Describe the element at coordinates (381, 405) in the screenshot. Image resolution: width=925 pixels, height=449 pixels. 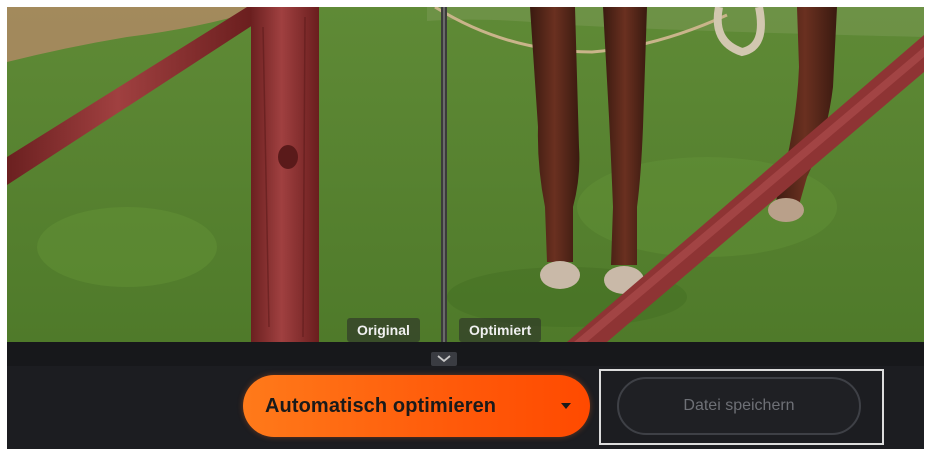
I see `auto-optimize-label: Automatisch optimieren` at that location.